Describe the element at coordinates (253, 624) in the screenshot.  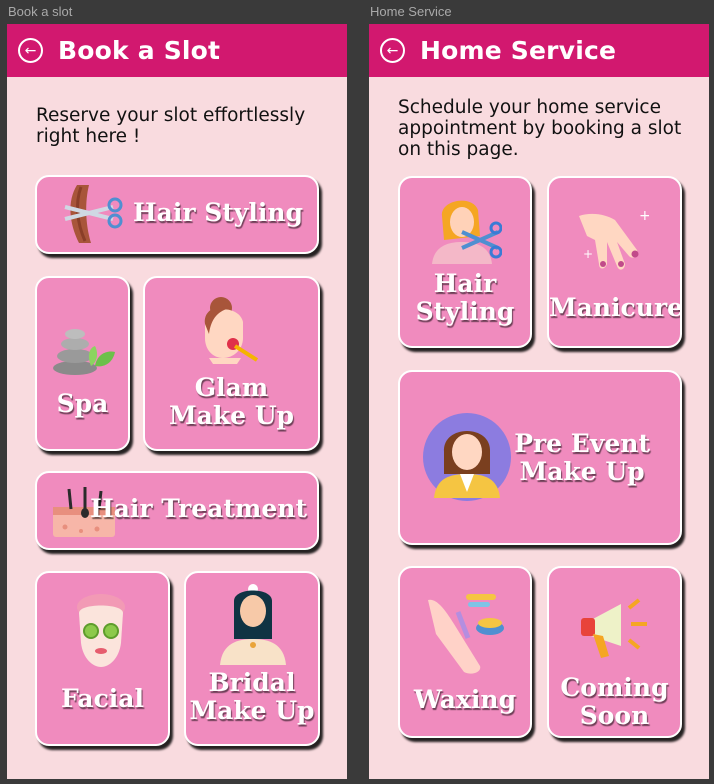
I see `bridal-woman-icon` at that location.